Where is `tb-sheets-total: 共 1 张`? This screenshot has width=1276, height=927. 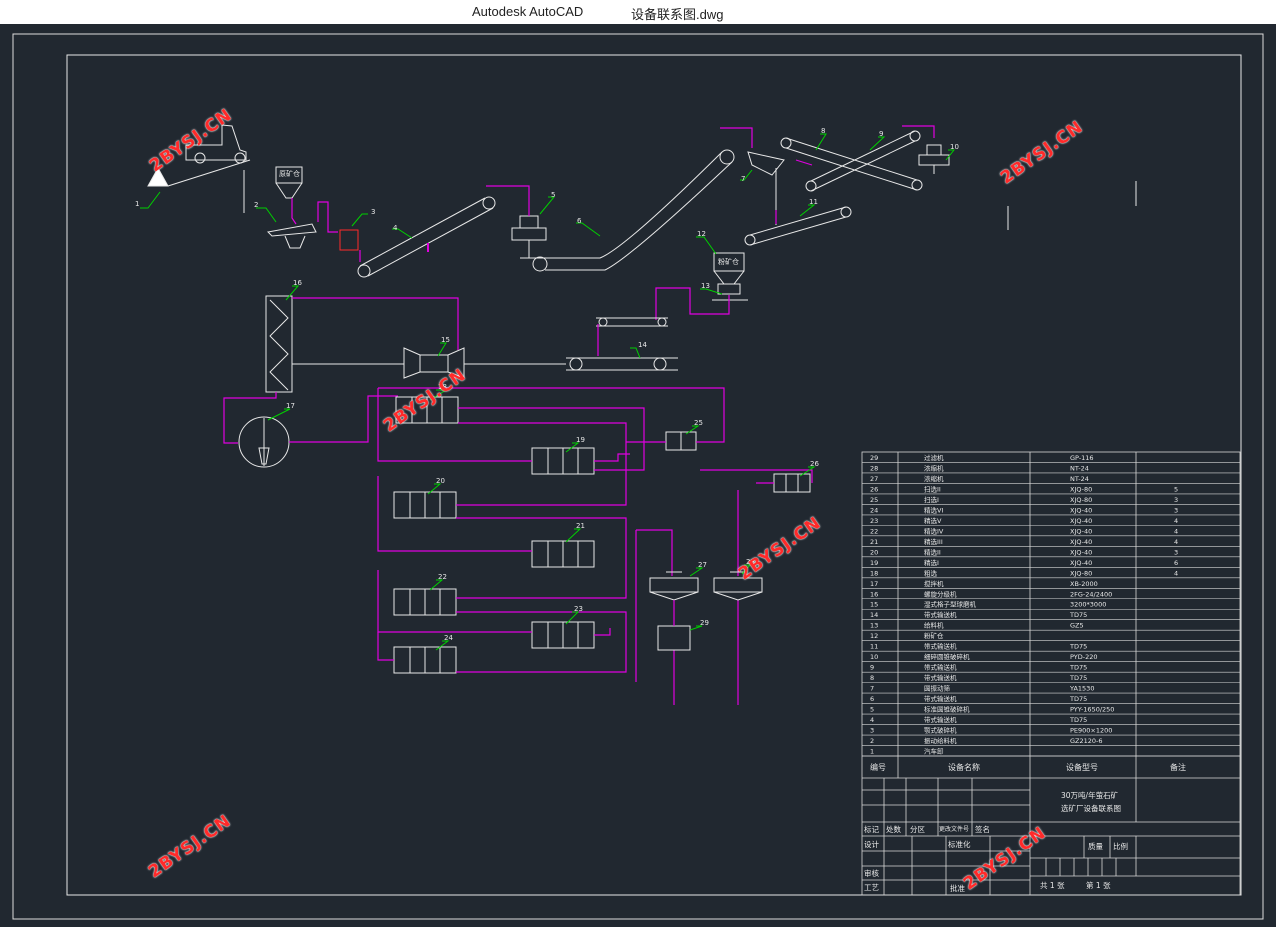
tb-sheets-total: 共 1 张 is located at coordinates (1052, 885).